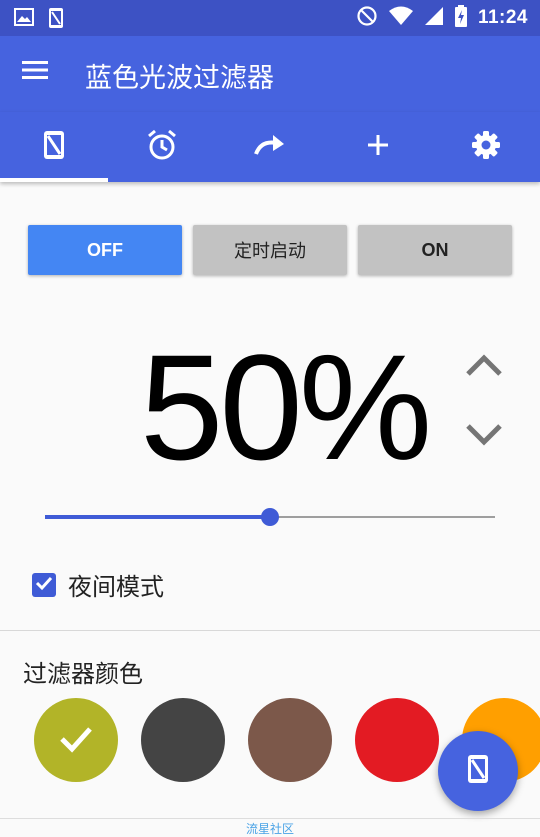  I want to click on night-mode-row: 夜间模式, so click(98, 584).